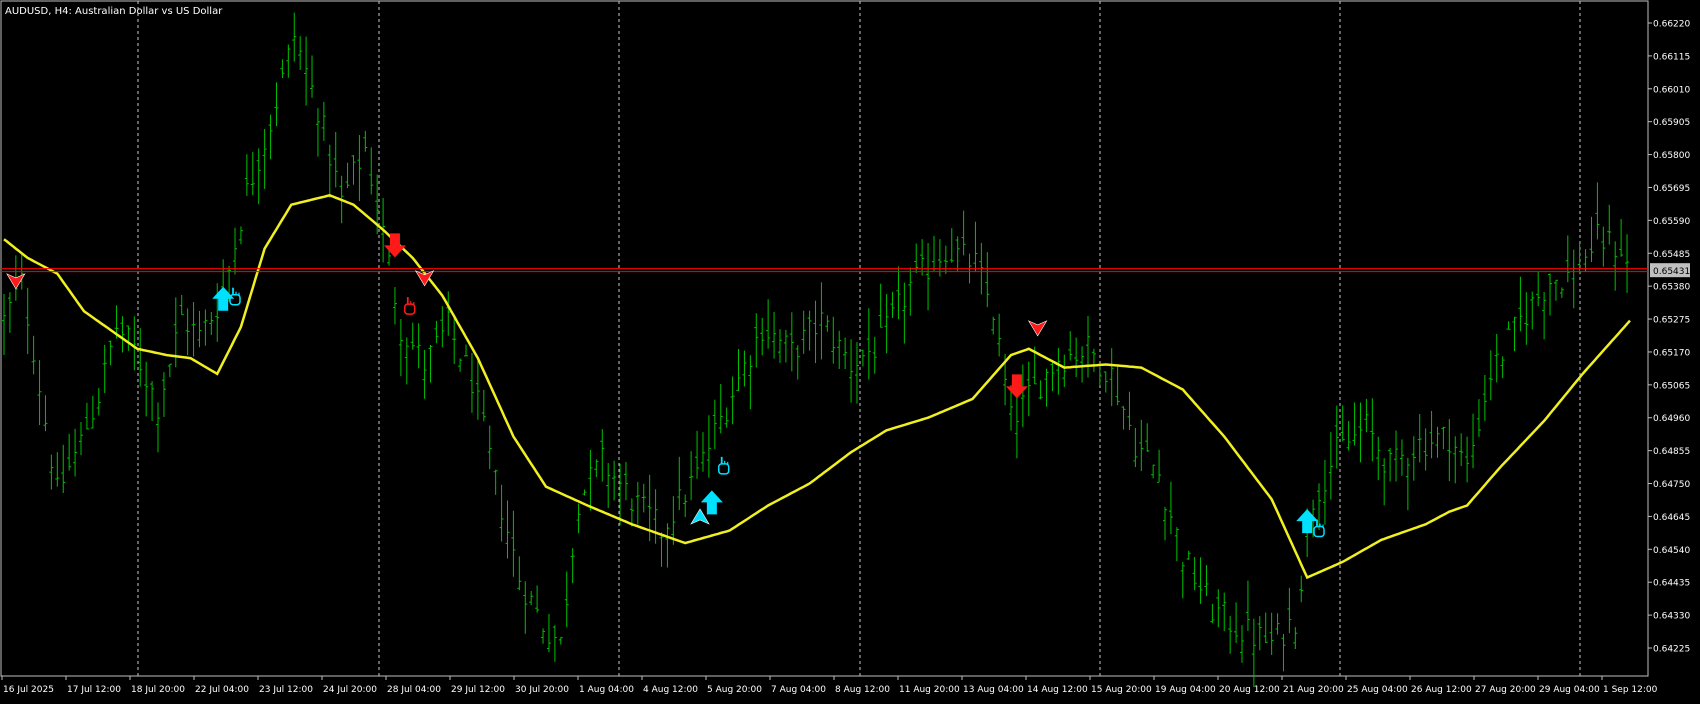  What do you see at coordinates (1377, 690) in the screenshot?
I see `time-tick-label: 25 Aug 04:00` at bounding box center [1377, 690].